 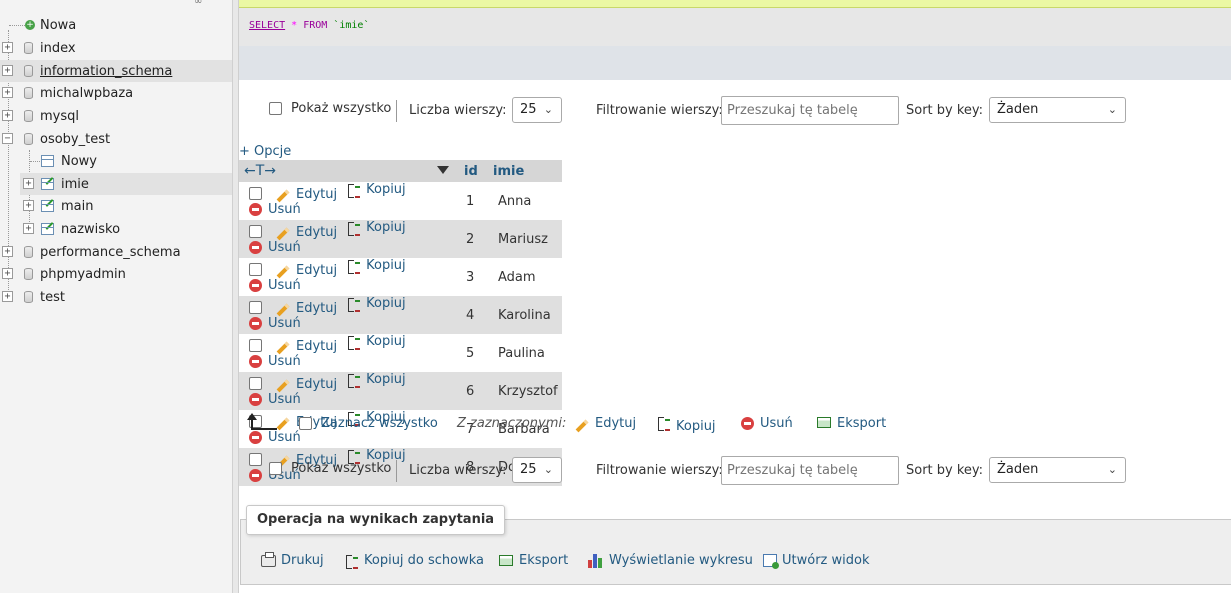 What do you see at coordinates (126, 184) in the screenshot?
I see `tree-item-table-imie: + imie` at bounding box center [126, 184].